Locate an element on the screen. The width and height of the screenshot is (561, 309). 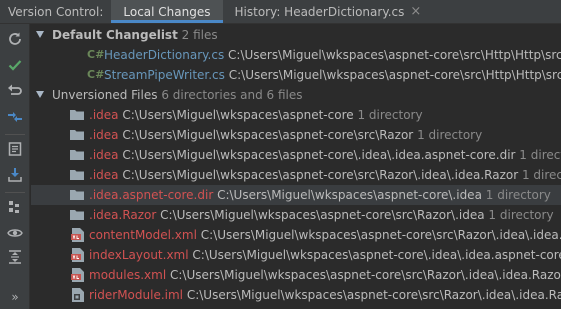
tool-window-title: Version Control: is located at coordinates (56, 12).